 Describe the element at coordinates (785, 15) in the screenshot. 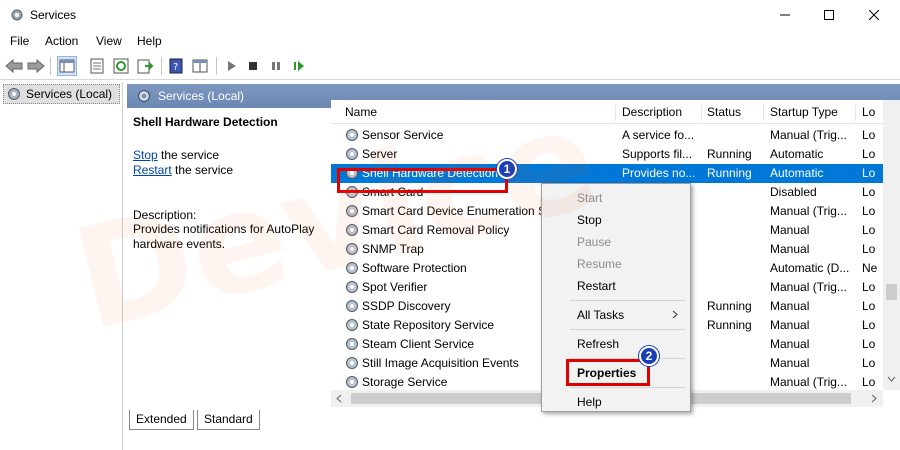

I see `minimize-button` at that location.